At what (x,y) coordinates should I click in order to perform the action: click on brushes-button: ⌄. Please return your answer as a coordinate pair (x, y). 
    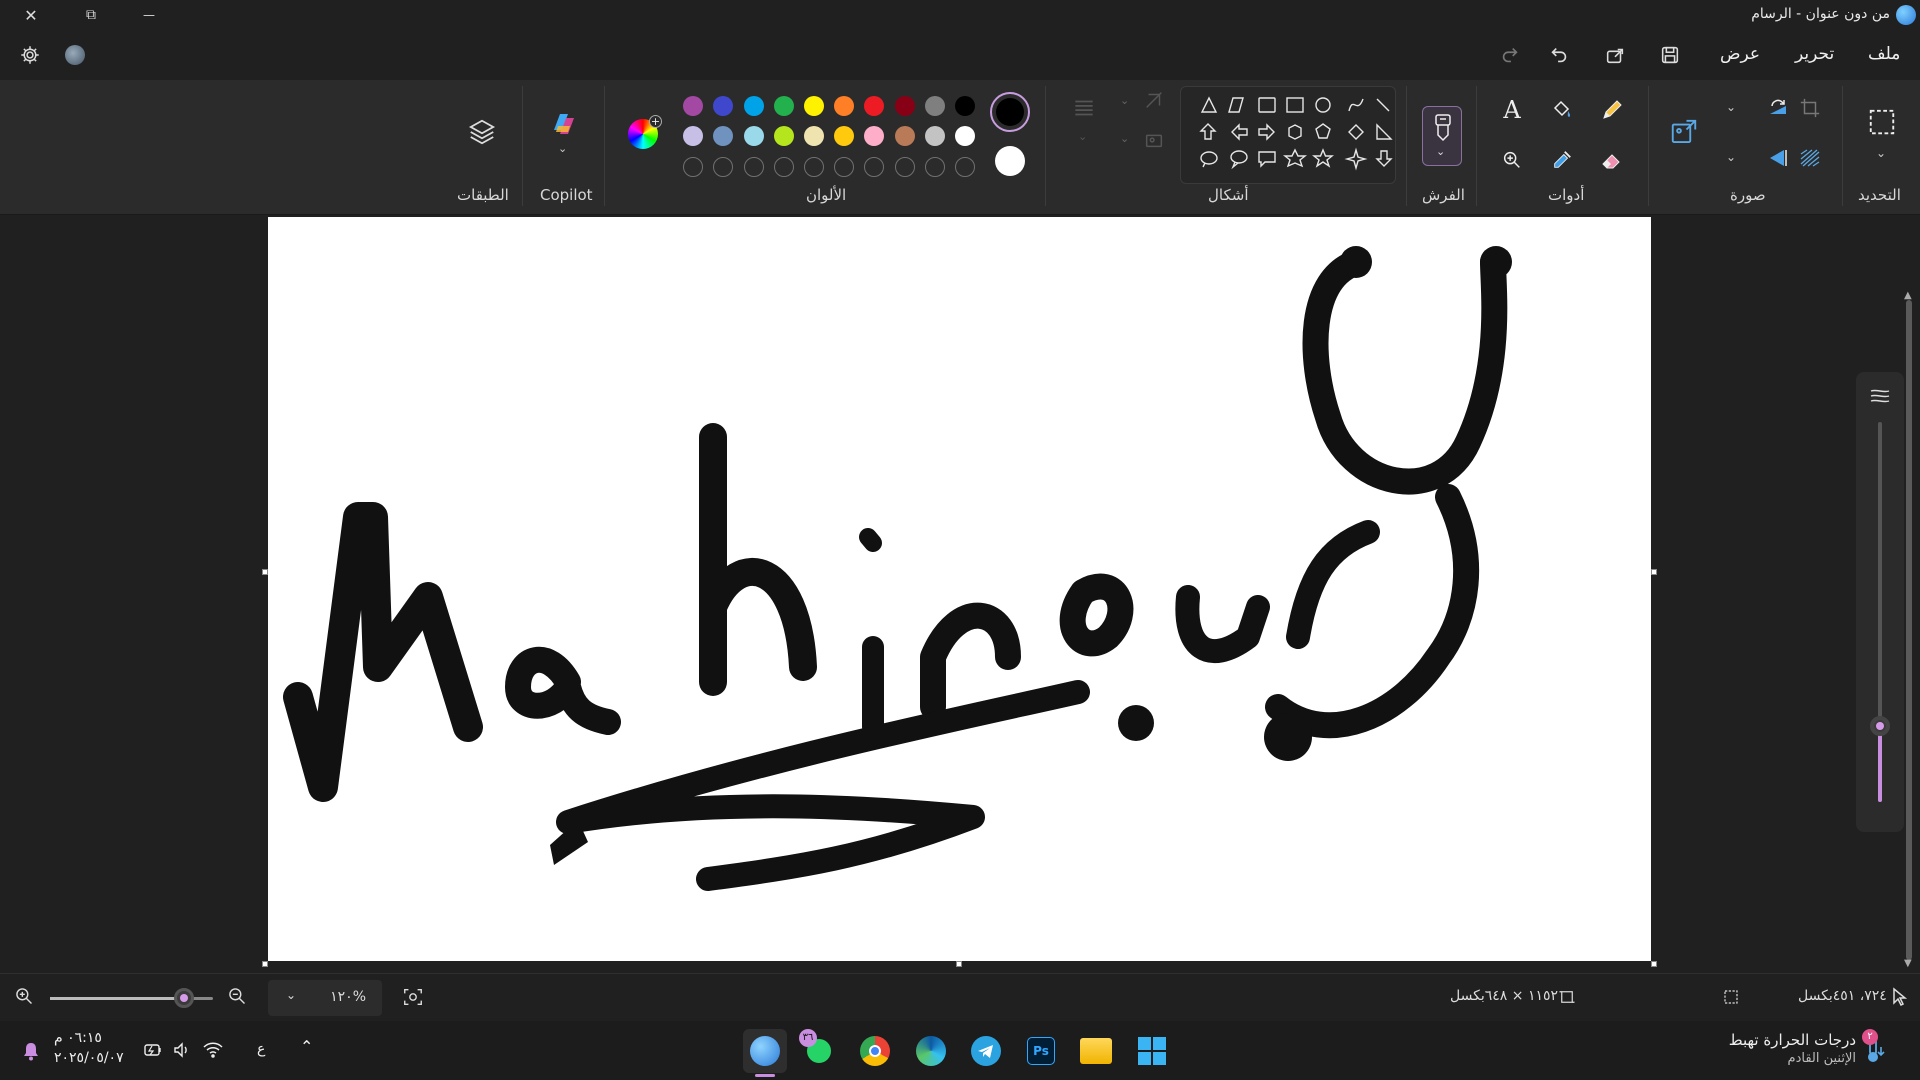
    Looking at the image, I should click on (1442, 136).